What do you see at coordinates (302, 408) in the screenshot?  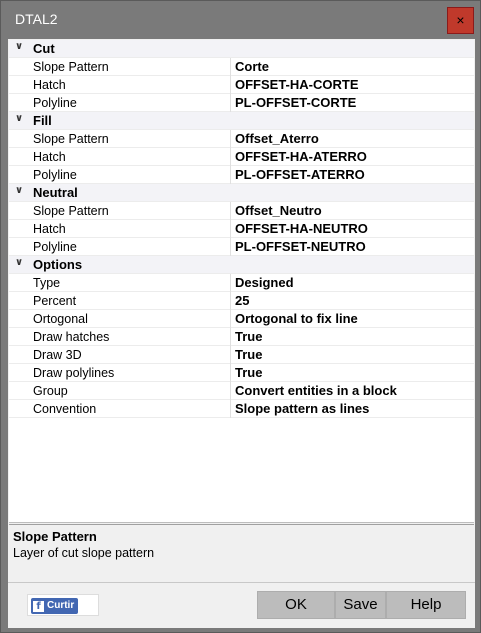 I see `property-value: Slope pattern as lines` at bounding box center [302, 408].